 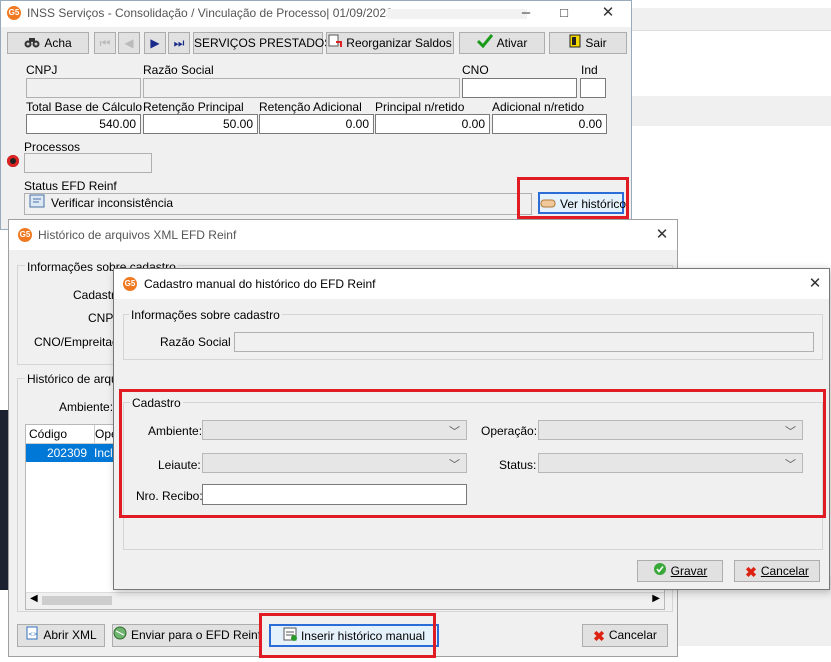 What do you see at coordinates (83, 124) in the screenshot?
I see `total-base-field: 540.00` at bounding box center [83, 124].